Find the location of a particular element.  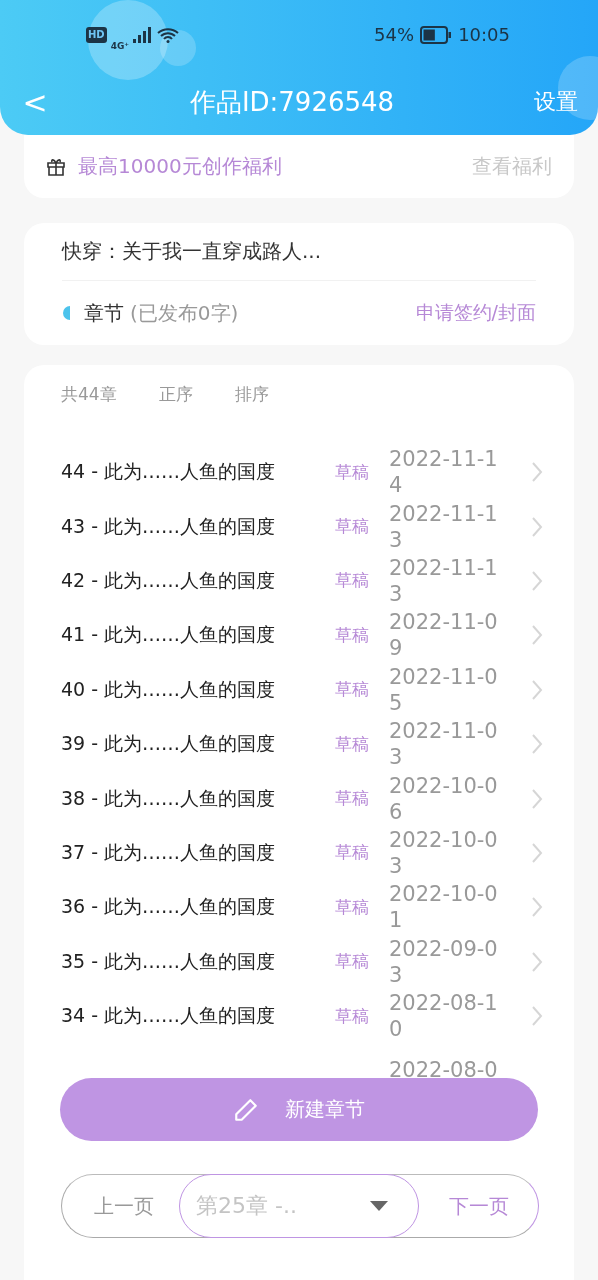

section-note: (已发布0字) is located at coordinates (185, 313).